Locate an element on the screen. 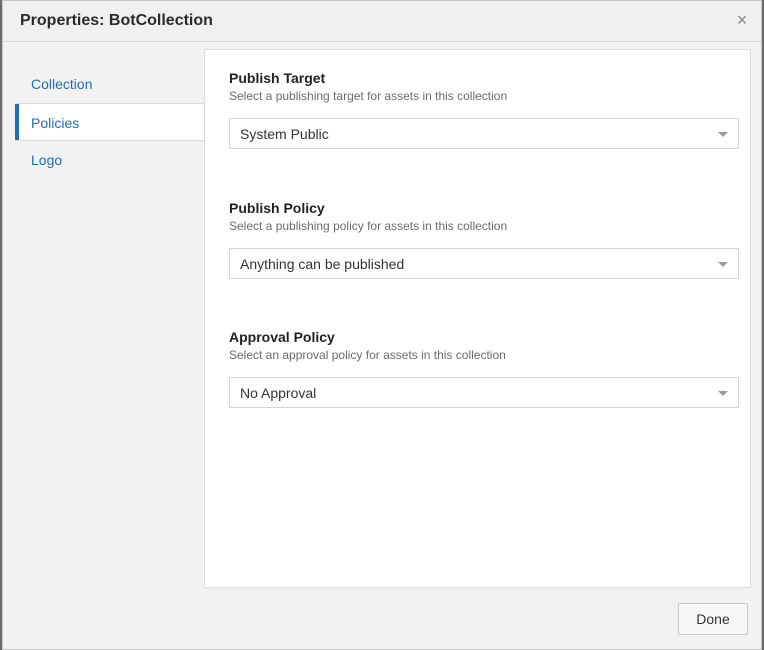 The height and width of the screenshot is (650, 764). section-title: Publish Policy is located at coordinates (277, 208).